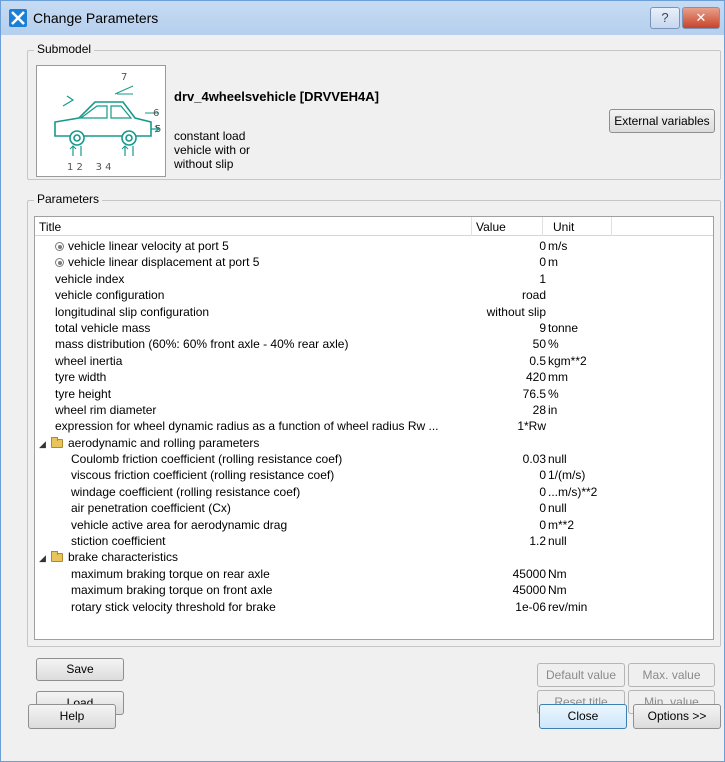 The width and height of the screenshot is (725, 762). I want to click on parameter-value: 76.5, so click(534, 394).